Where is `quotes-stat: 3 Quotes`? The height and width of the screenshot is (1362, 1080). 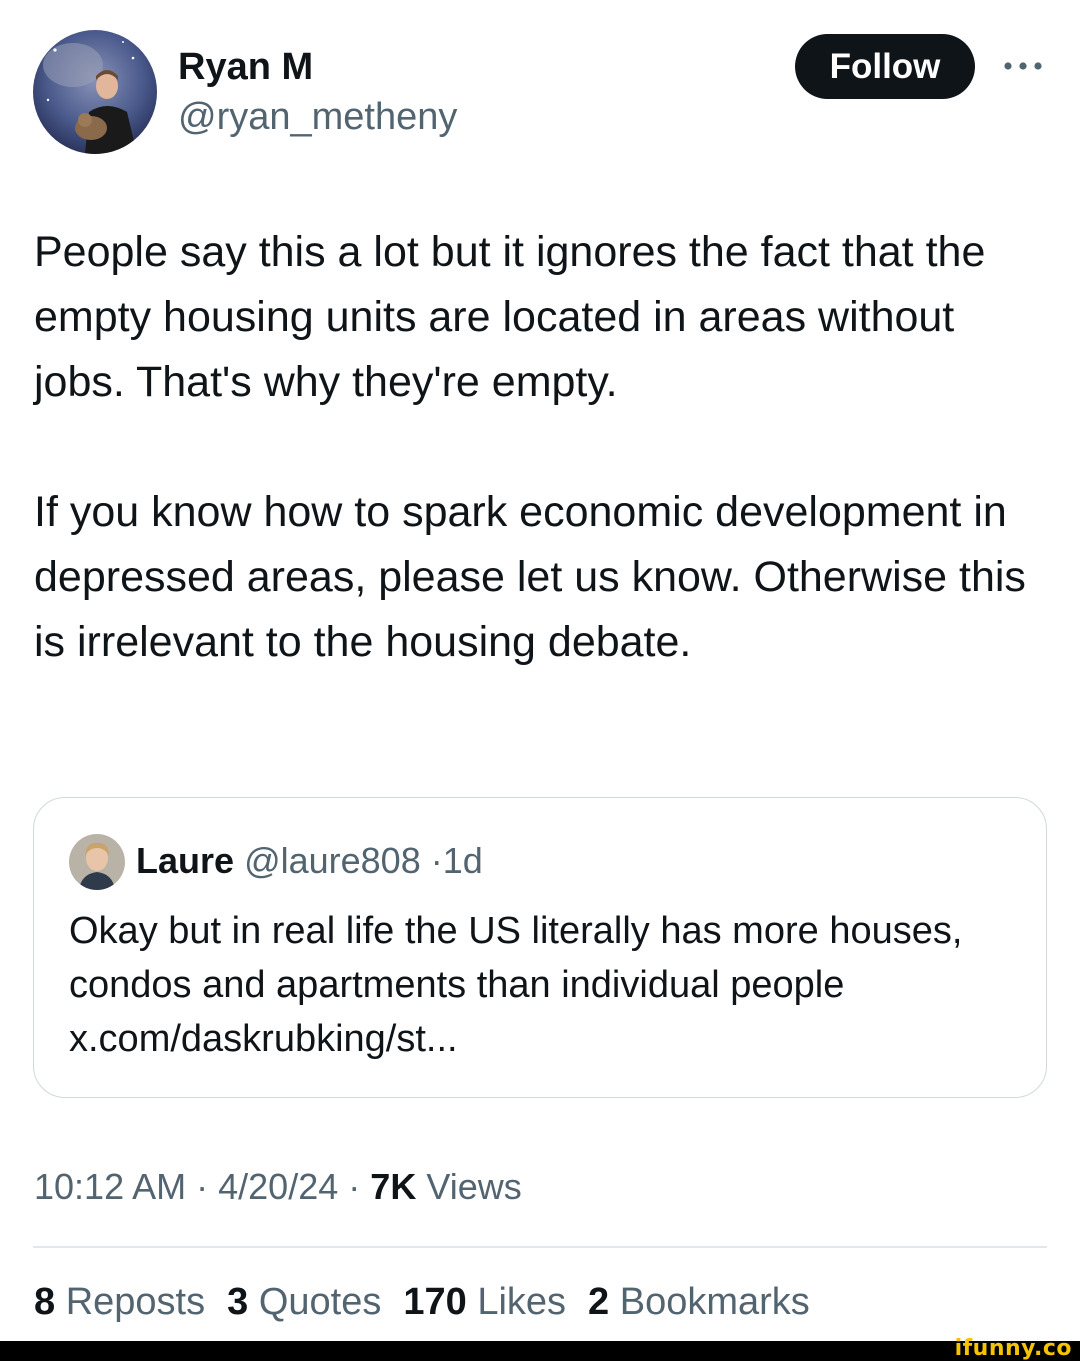 quotes-stat: 3 Quotes is located at coordinates (304, 1302).